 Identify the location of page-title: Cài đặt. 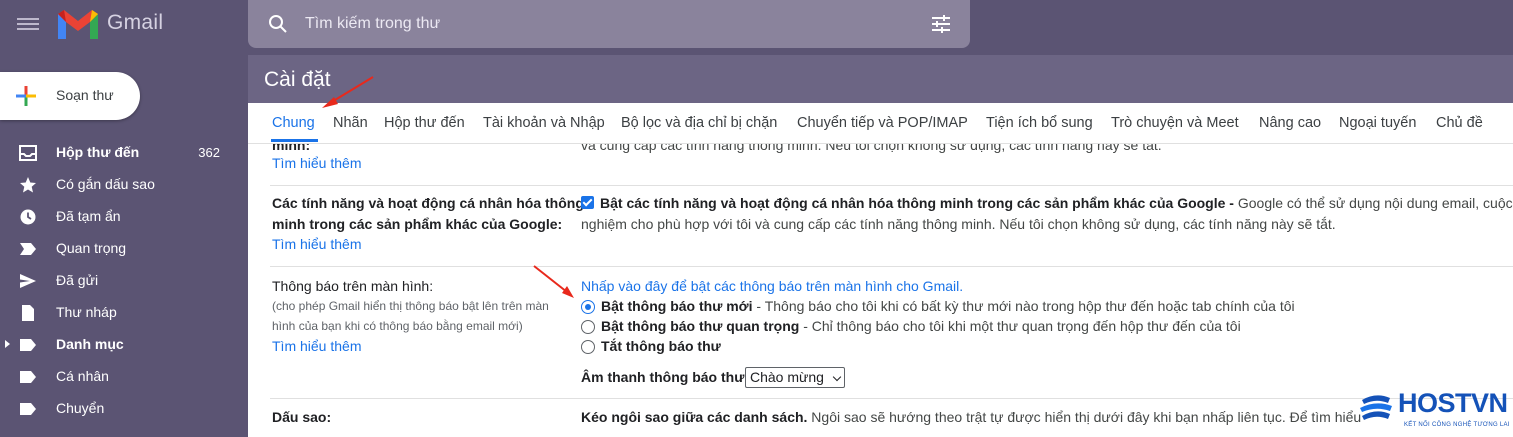
(297, 79).